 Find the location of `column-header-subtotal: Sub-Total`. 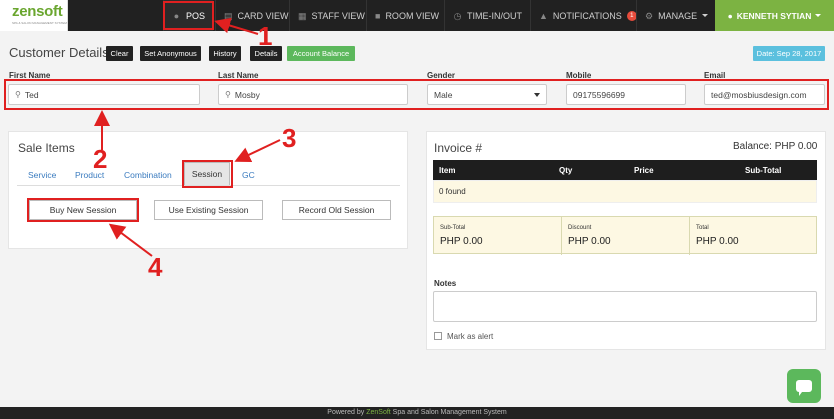

column-header-subtotal: Sub-Total is located at coordinates (763, 170).